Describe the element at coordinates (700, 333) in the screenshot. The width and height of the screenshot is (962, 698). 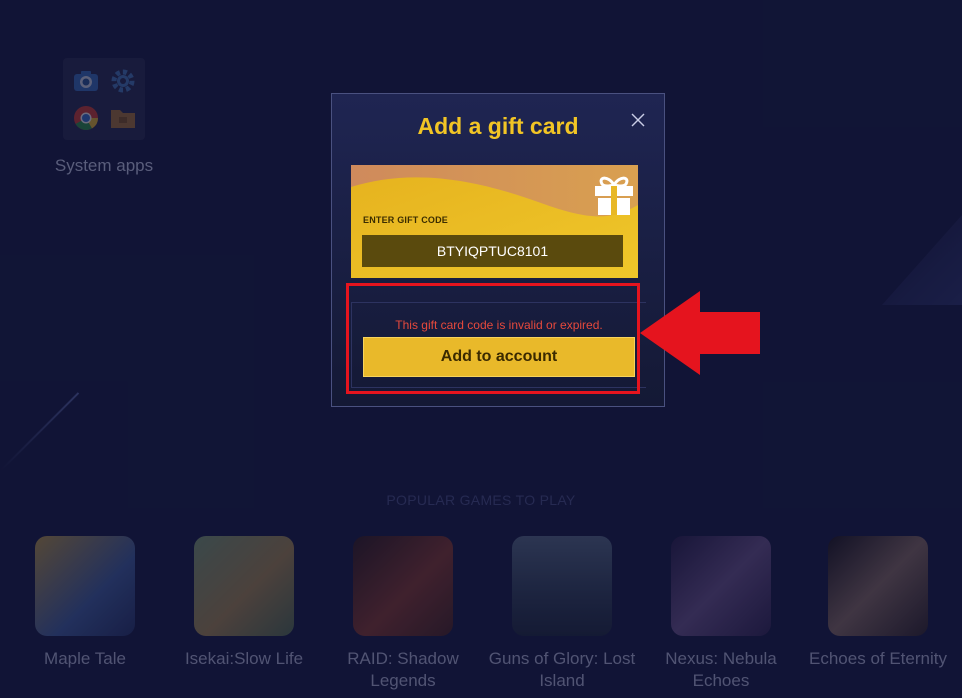
I see `annotation-arrow-left-icon` at that location.